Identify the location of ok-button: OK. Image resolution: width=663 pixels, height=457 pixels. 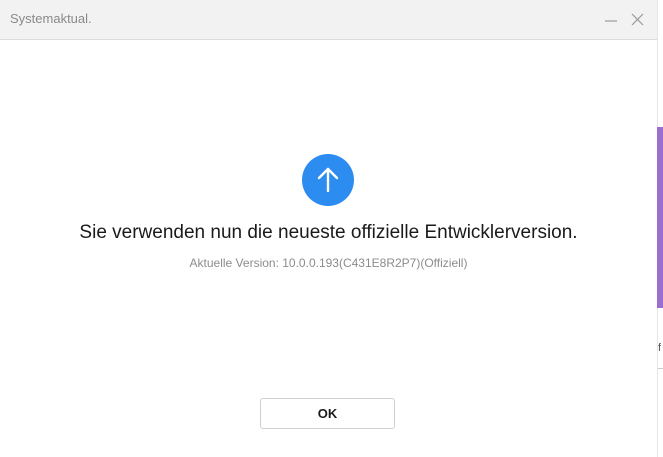
(327, 413).